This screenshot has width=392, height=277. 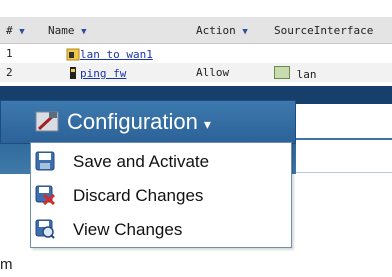 What do you see at coordinates (67, 30) in the screenshot?
I see `column-header-name: Name ▼` at bounding box center [67, 30].